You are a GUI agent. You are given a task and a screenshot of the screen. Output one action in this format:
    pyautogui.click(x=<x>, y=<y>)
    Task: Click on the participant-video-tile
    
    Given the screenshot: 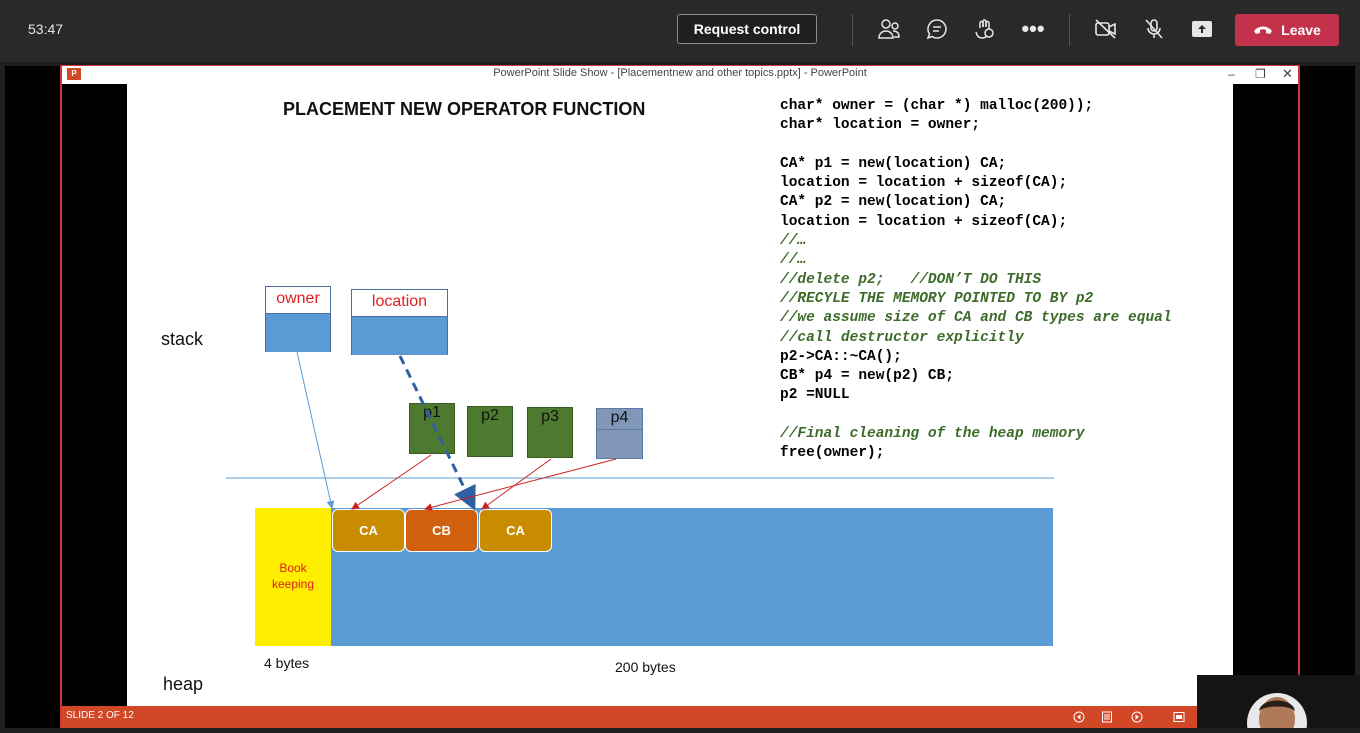 What is the action you would take?
    pyautogui.click(x=1278, y=704)
    